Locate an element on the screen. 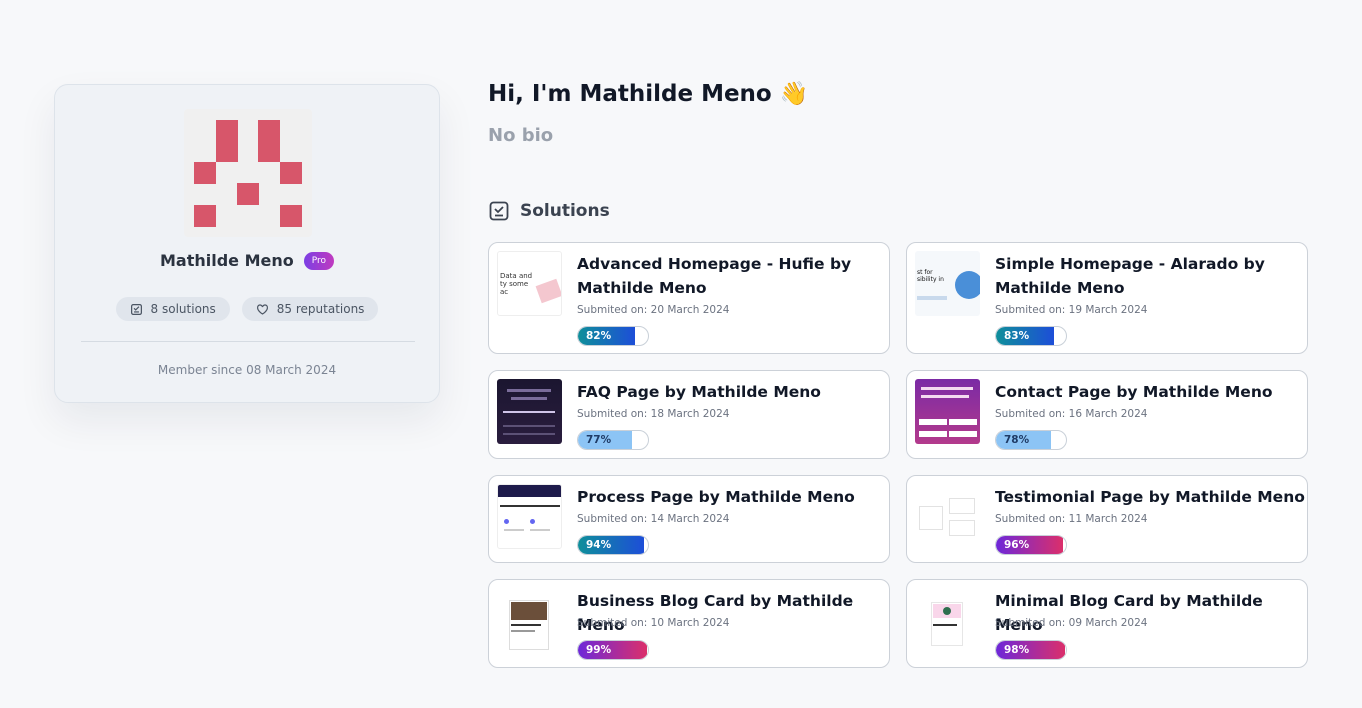 The height and width of the screenshot is (708, 1362). reputation-pill: 85 reputations is located at coordinates (310, 309).